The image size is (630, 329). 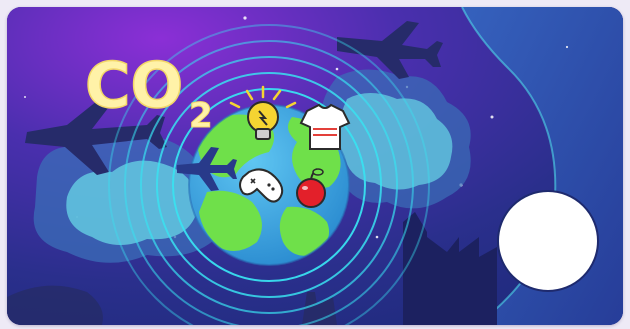 What do you see at coordinates (548, 241) in the screenshot?
I see `action-button` at bounding box center [548, 241].